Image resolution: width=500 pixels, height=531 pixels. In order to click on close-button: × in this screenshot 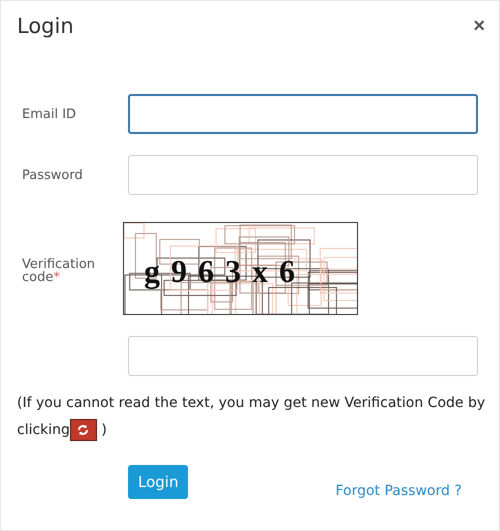, I will do `click(479, 26)`.